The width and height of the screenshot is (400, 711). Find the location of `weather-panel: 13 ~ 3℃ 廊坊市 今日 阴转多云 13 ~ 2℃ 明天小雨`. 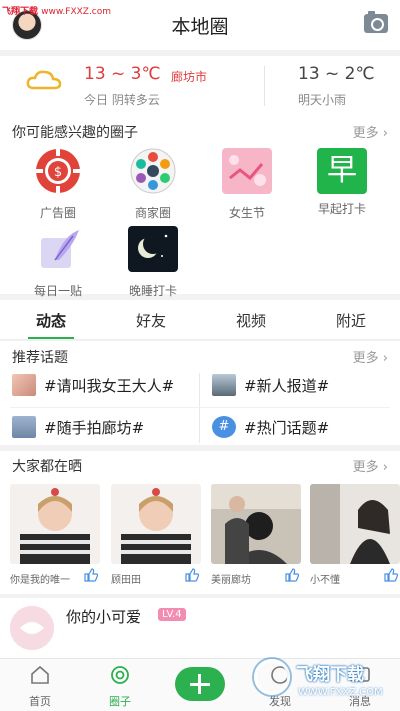

weather-panel: 13 ~ 3℃ 廊坊市 今日 阴转多云 13 ~ 2℃ 明天小雨 is located at coordinates (200, 85).